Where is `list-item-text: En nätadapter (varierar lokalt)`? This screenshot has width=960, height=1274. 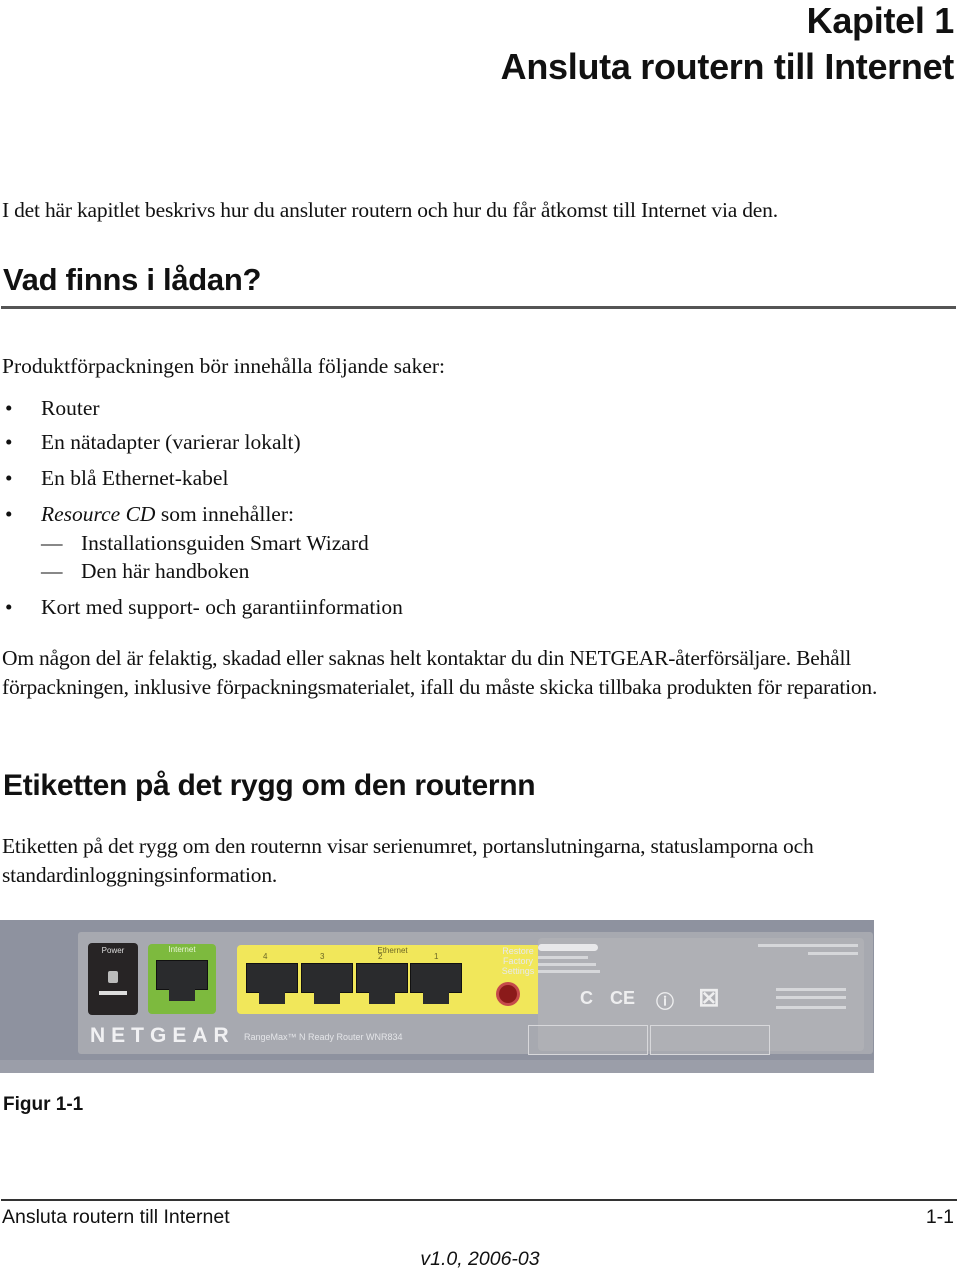 list-item-text: En nätadapter (varierar lokalt) is located at coordinates (171, 442).